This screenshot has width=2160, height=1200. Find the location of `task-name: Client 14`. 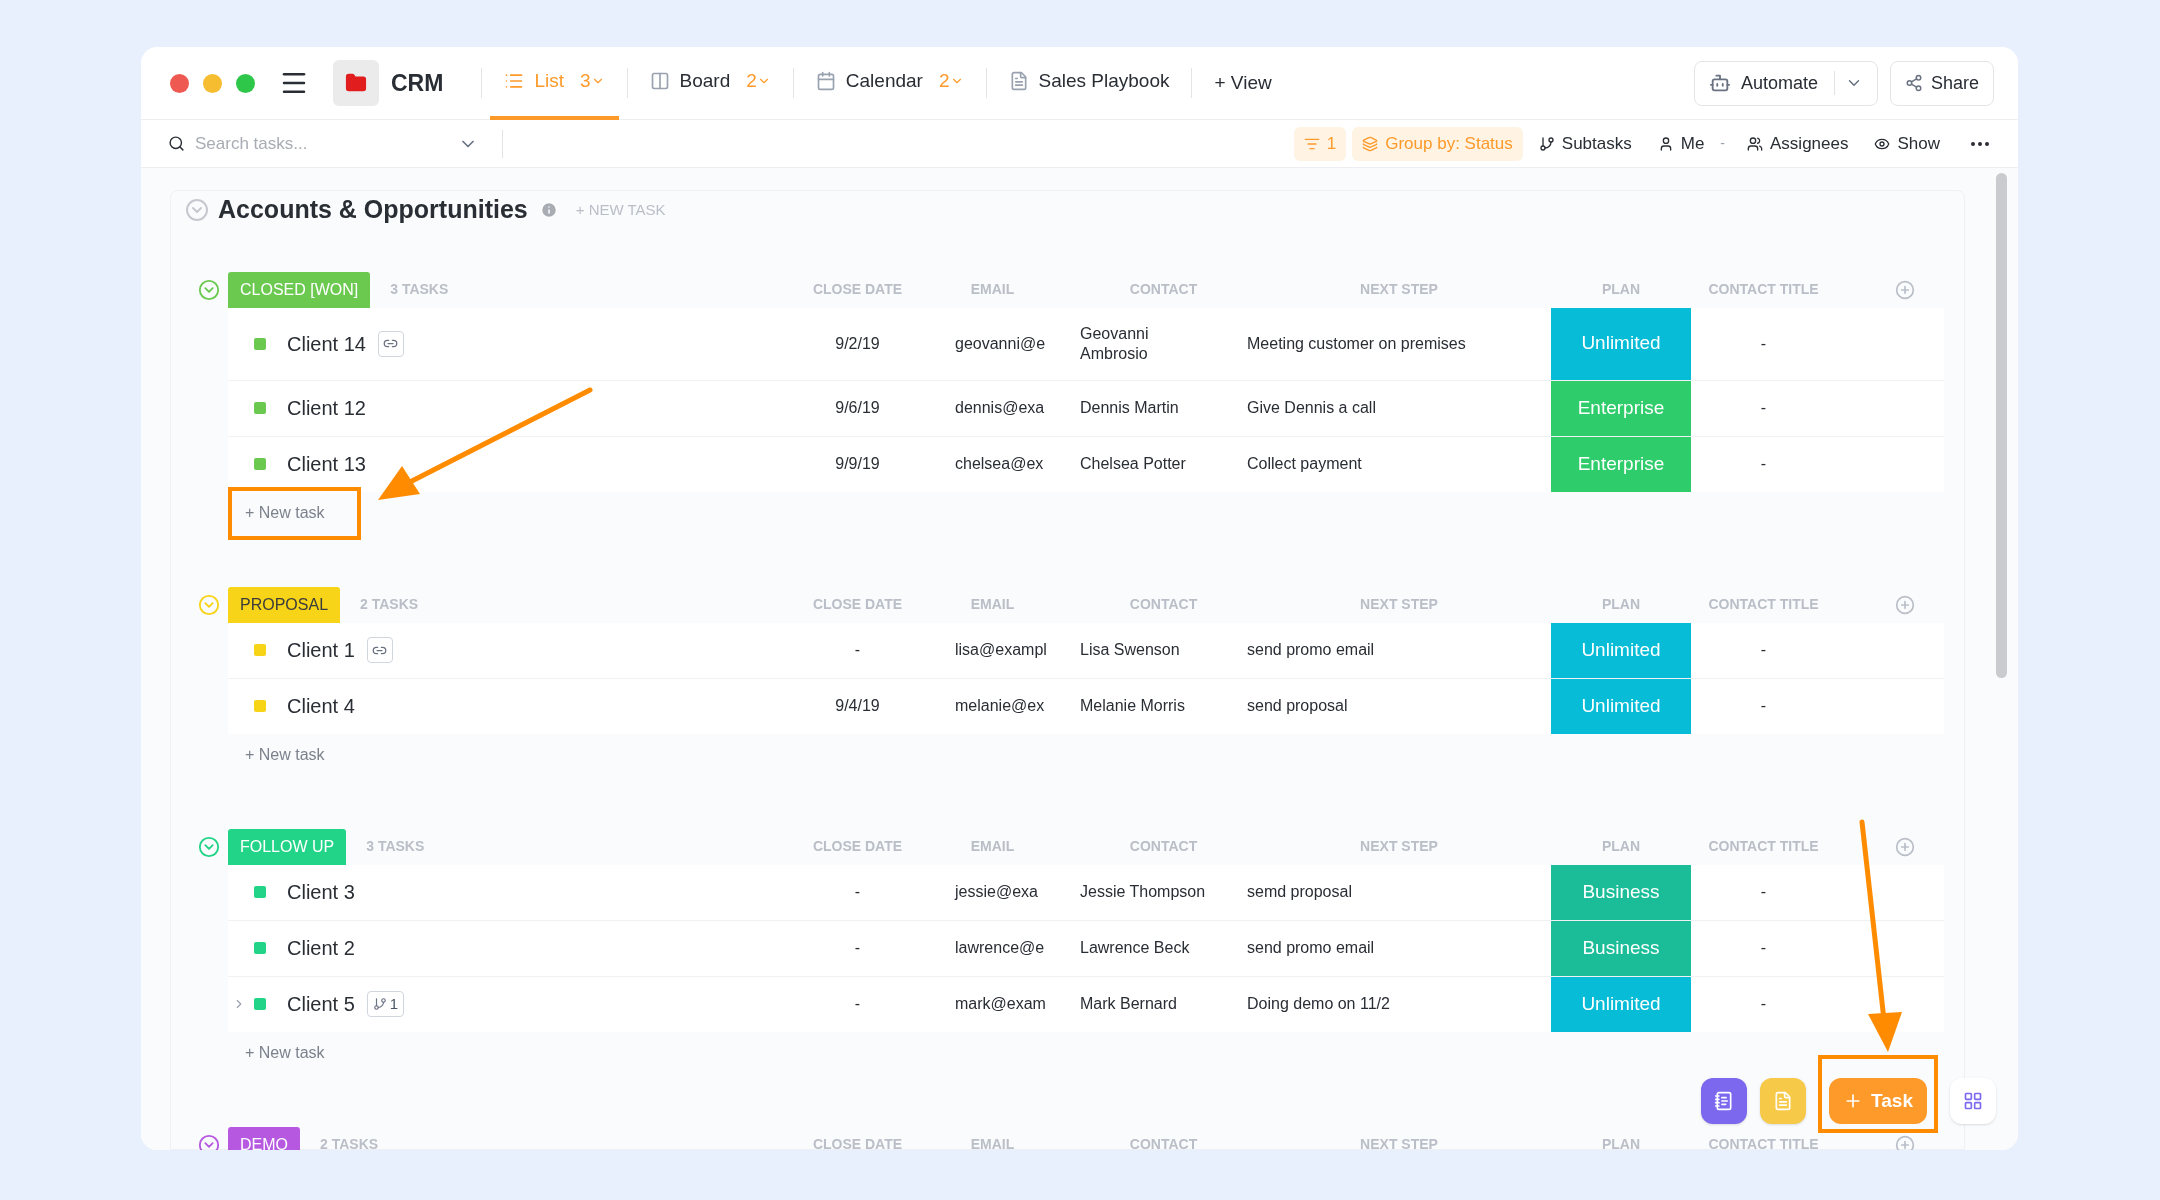

task-name: Client 14 is located at coordinates (326, 343).